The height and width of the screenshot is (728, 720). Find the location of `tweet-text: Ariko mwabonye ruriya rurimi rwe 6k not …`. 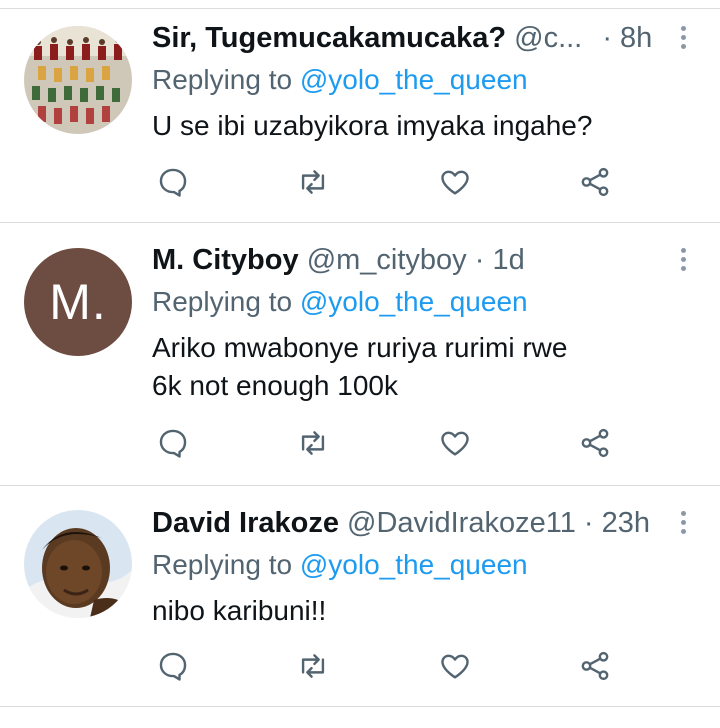

tweet-text: Ariko mwabonye ruriya rurimi rwe 6k not … is located at coordinates (359, 367).